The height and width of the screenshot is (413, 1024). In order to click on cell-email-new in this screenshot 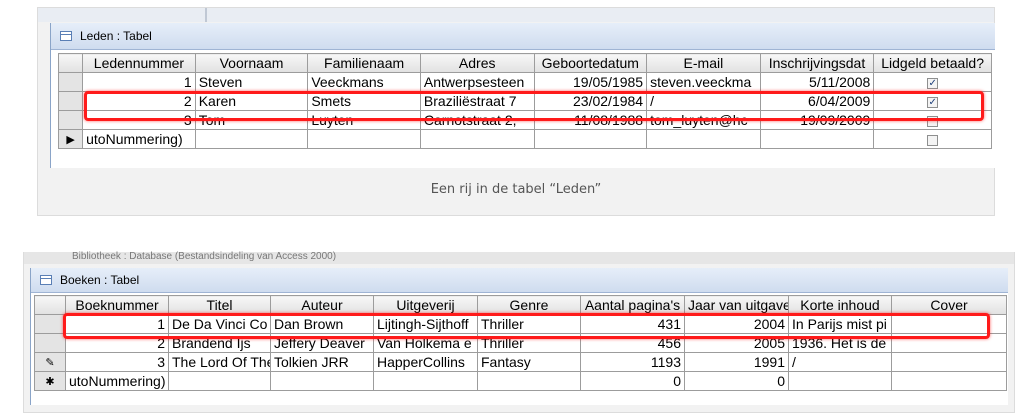, I will do `click(703, 139)`.